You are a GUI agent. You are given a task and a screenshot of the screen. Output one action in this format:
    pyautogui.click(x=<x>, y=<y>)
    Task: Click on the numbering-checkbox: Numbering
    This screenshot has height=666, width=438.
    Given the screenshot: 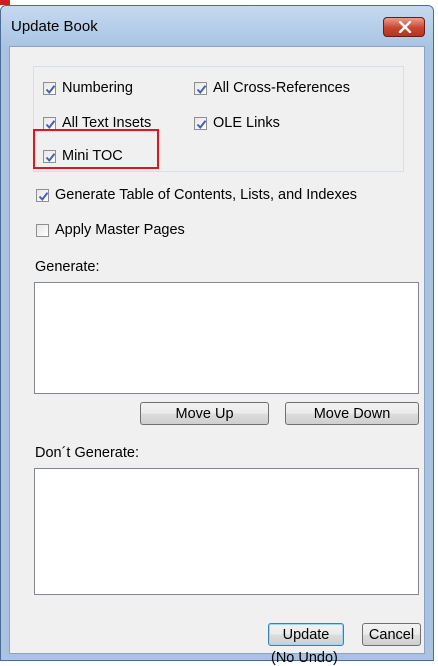 What is the action you would take?
    pyautogui.click(x=88, y=88)
    